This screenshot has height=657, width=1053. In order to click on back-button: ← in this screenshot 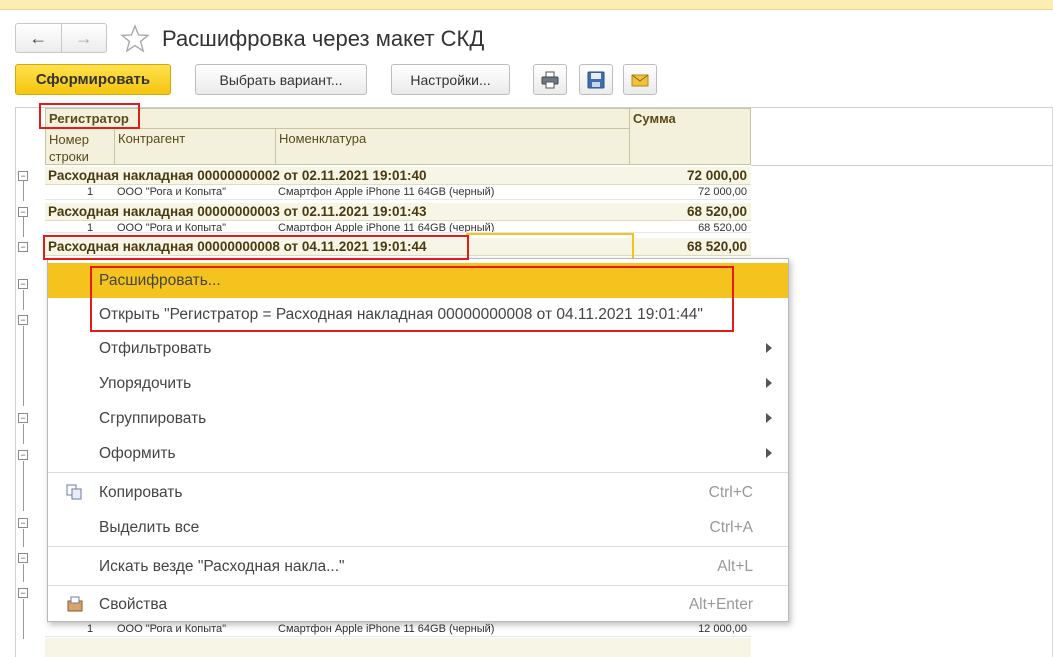, I will do `click(38, 38)`.